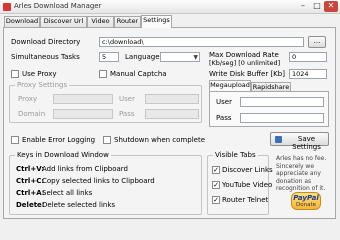 Image resolution: width=340 pixels, height=240 pixels. What do you see at coordinates (235, 155) in the screenshot?
I see `visible-tabs-title: Visible Tabs` at bounding box center [235, 155].